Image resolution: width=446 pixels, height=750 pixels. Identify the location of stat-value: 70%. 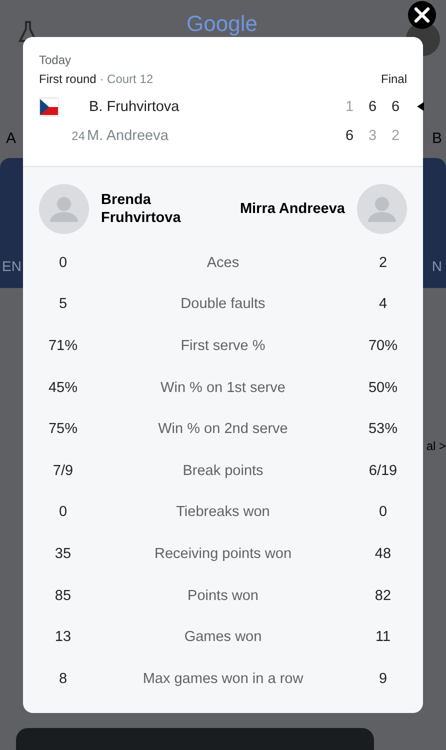
(383, 346).